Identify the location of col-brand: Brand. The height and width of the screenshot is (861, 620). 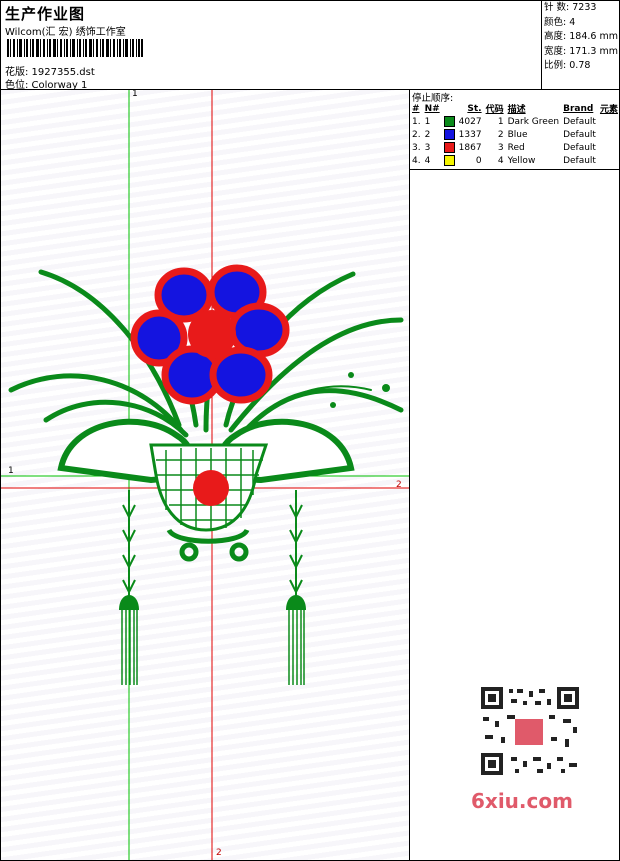
(578, 108).